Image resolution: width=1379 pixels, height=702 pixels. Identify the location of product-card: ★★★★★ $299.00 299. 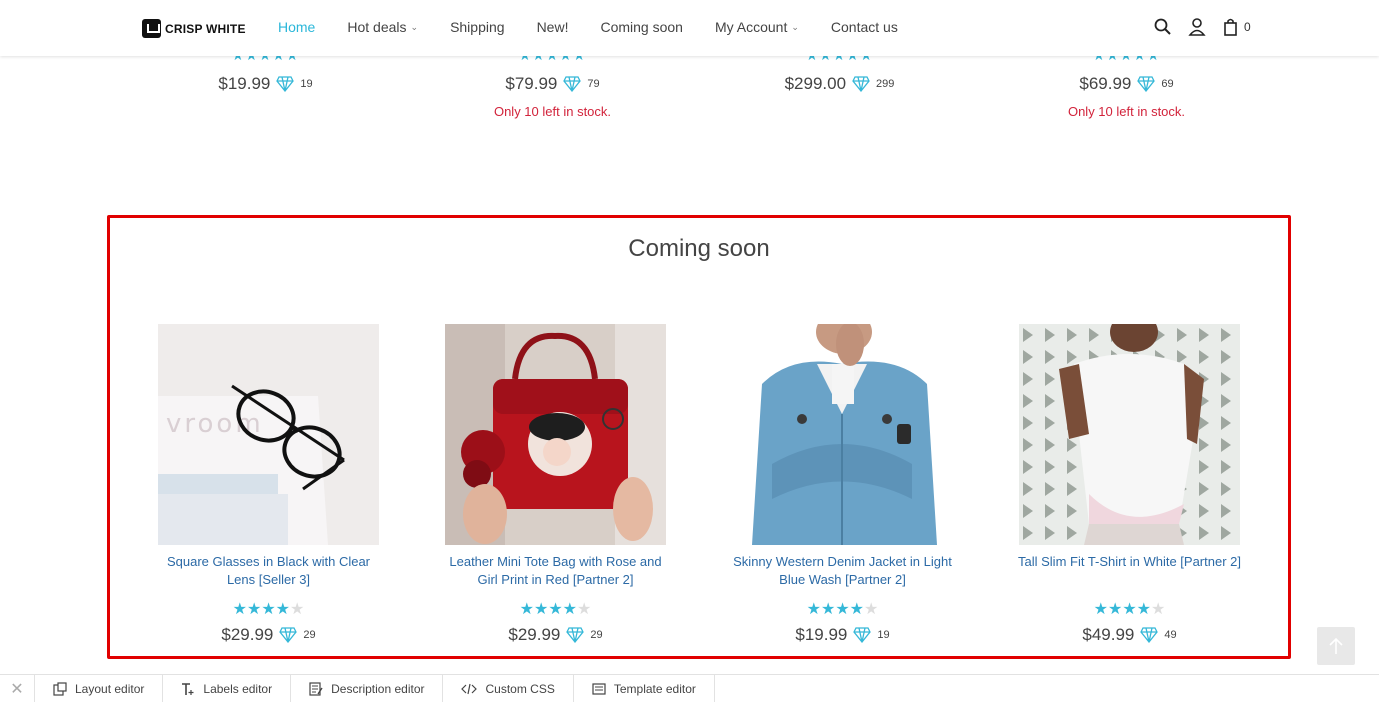
(839, 84).